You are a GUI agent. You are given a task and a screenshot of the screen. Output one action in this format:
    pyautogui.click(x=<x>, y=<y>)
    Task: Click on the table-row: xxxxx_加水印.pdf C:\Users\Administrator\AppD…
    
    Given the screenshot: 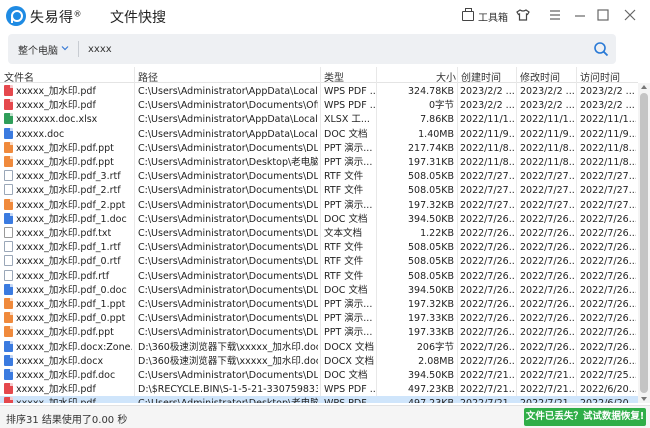 What is the action you would take?
    pyautogui.click(x=319, y=91)
    